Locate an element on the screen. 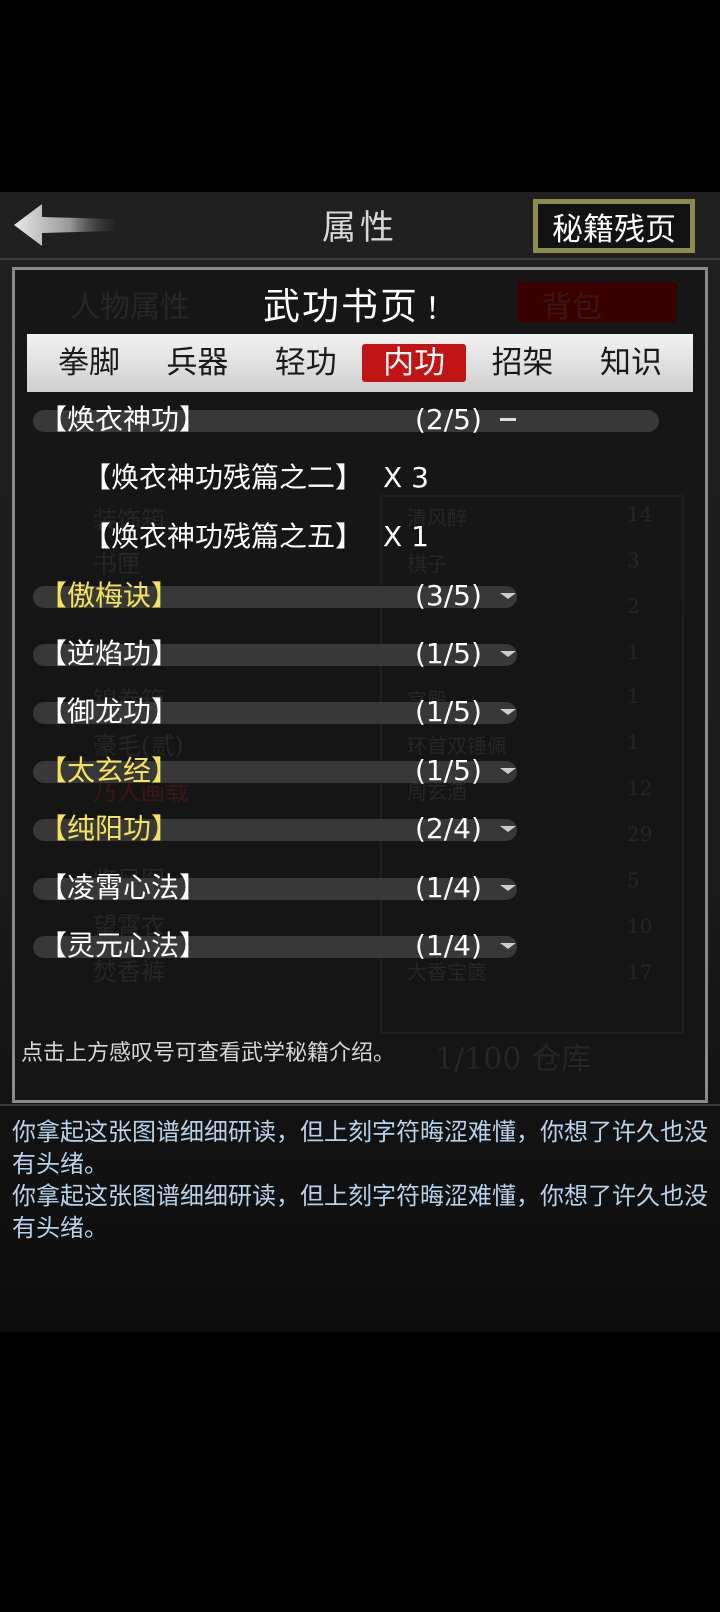 The width and height of the screenshot is (720, 1612). tab-quanjiao: 拳脚 is located at coordinates (89, 363).